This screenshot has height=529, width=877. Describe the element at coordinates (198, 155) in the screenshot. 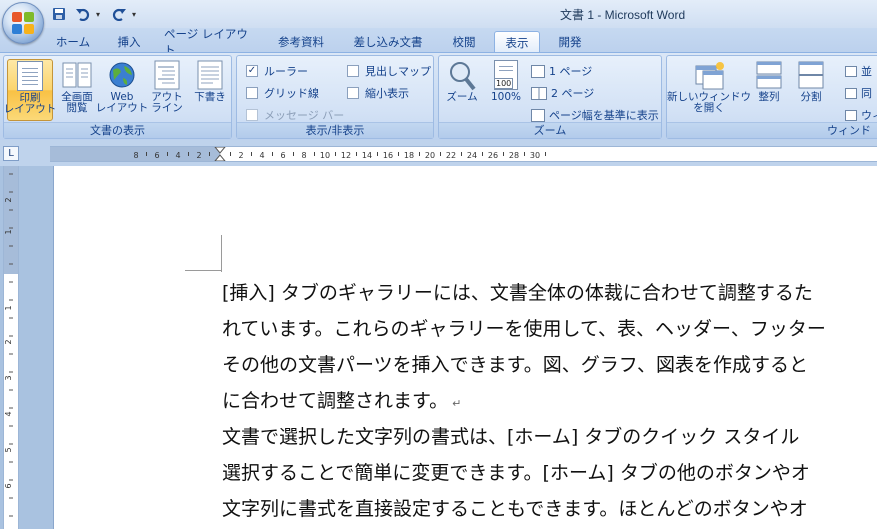

I see `ruler-label: 2` at that location.